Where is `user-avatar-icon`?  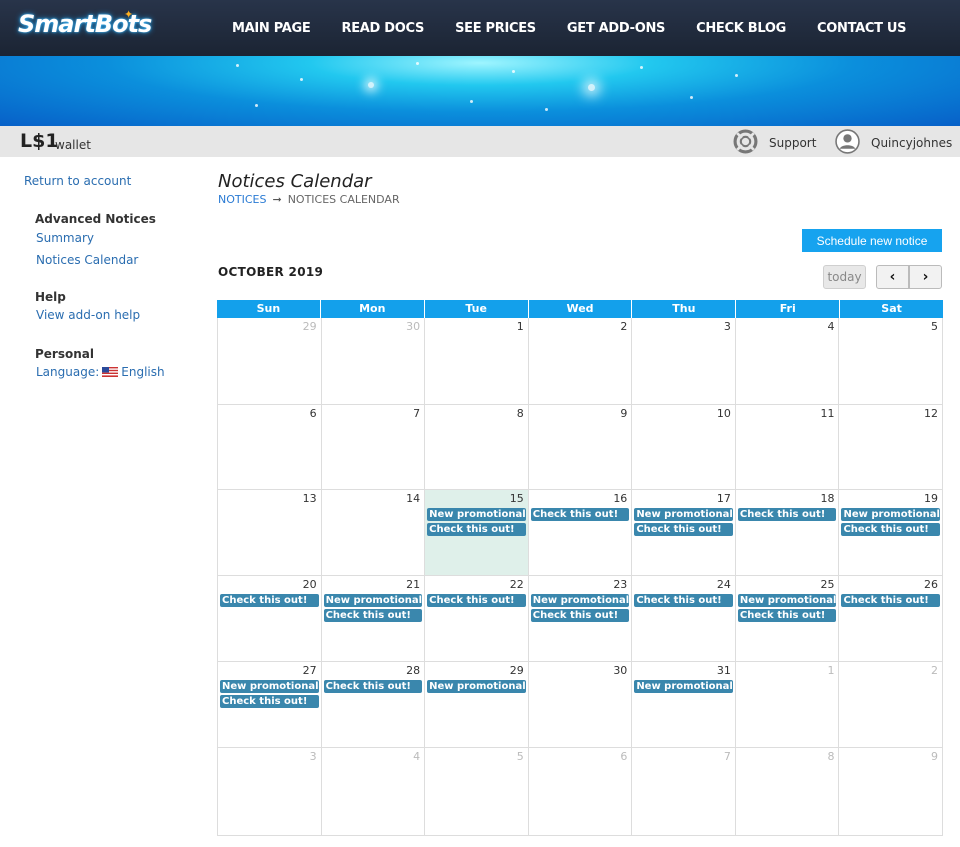 user-avatar-icon is located at coordinates (847, 141).